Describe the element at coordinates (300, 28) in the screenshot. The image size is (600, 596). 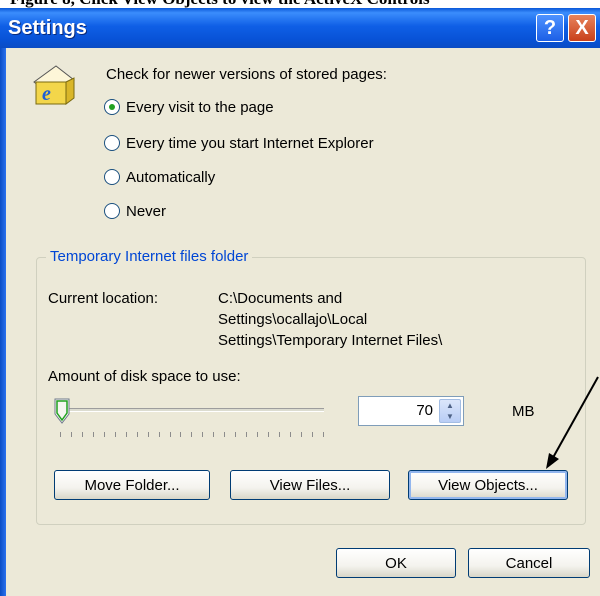
I see `title-bar: Settings ? X` at that location.